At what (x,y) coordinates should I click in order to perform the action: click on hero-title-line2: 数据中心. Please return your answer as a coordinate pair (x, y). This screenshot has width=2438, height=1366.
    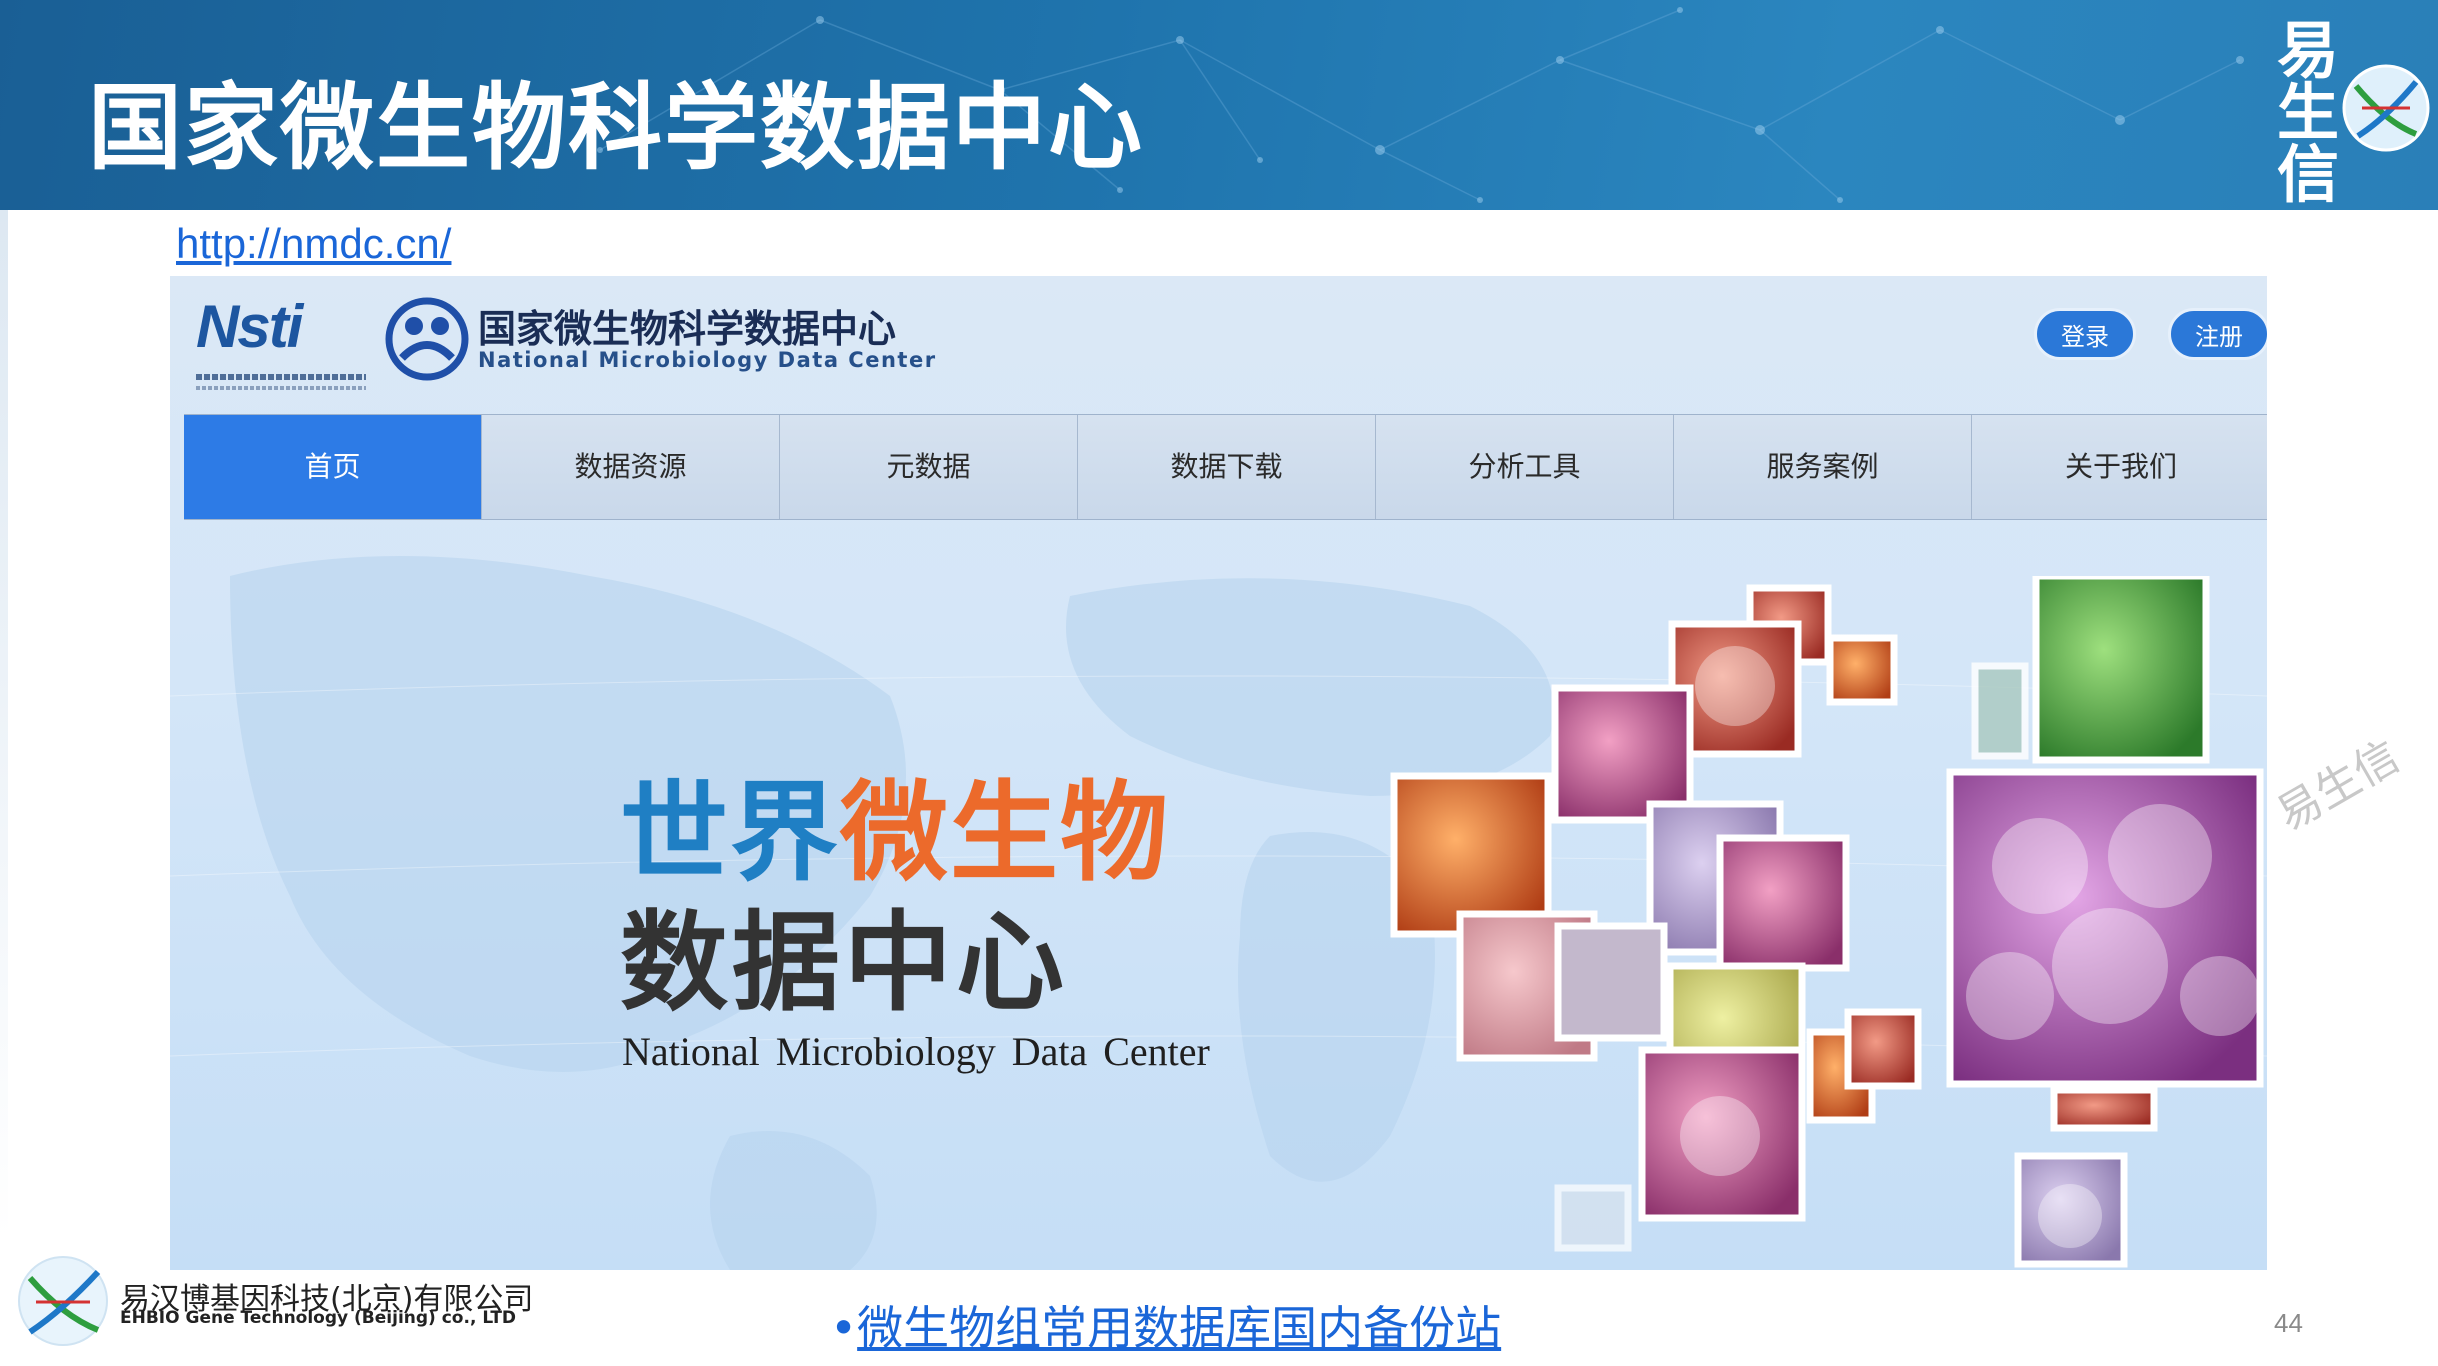
    Looking at the image, I should click on (844, 963).